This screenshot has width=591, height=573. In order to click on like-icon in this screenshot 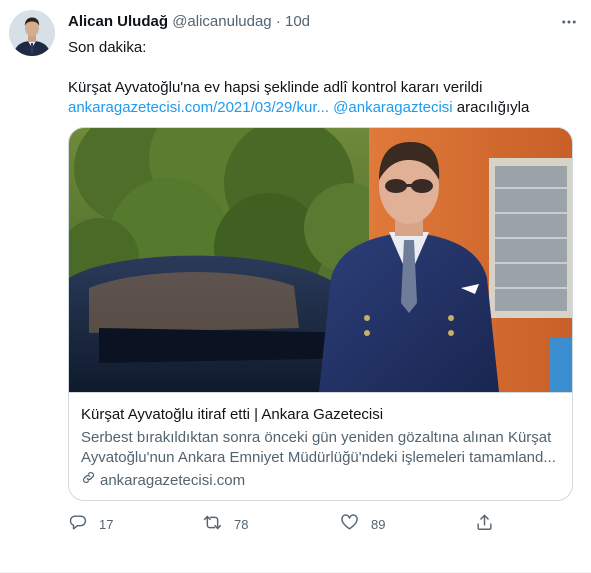, I will do `click(349, 524)`.